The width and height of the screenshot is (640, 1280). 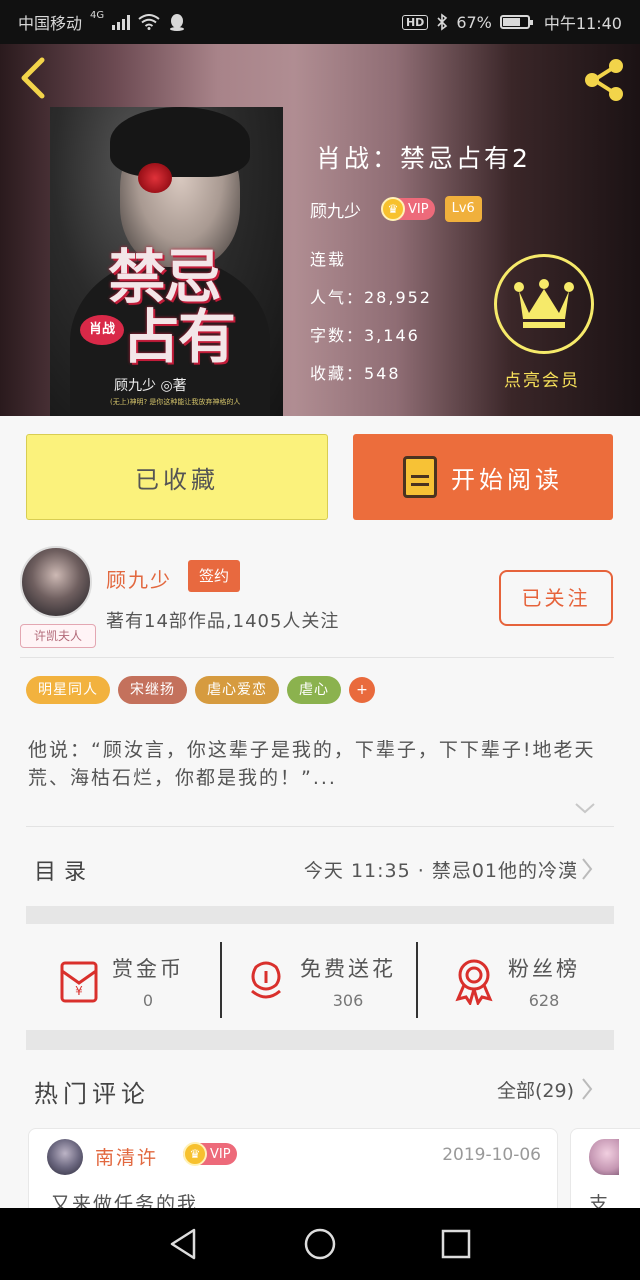 What do you see at coordinates (139, 578) in the screenshot?
I see `author-name: 顾九少` at bounding box center [139, 578].